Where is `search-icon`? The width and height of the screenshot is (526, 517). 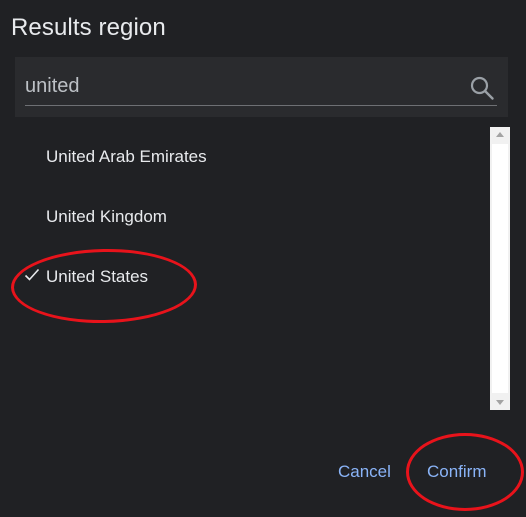
search-icon is located at coordinates (482, 88).